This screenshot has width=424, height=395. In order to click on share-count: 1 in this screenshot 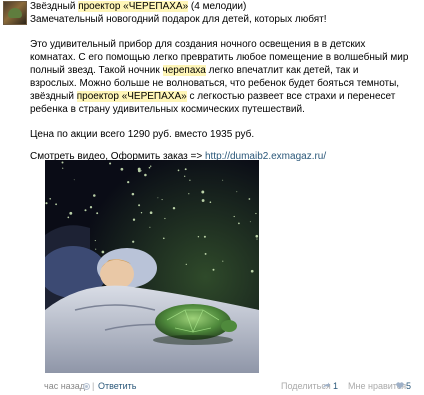, I will do `click(336, 386)`.